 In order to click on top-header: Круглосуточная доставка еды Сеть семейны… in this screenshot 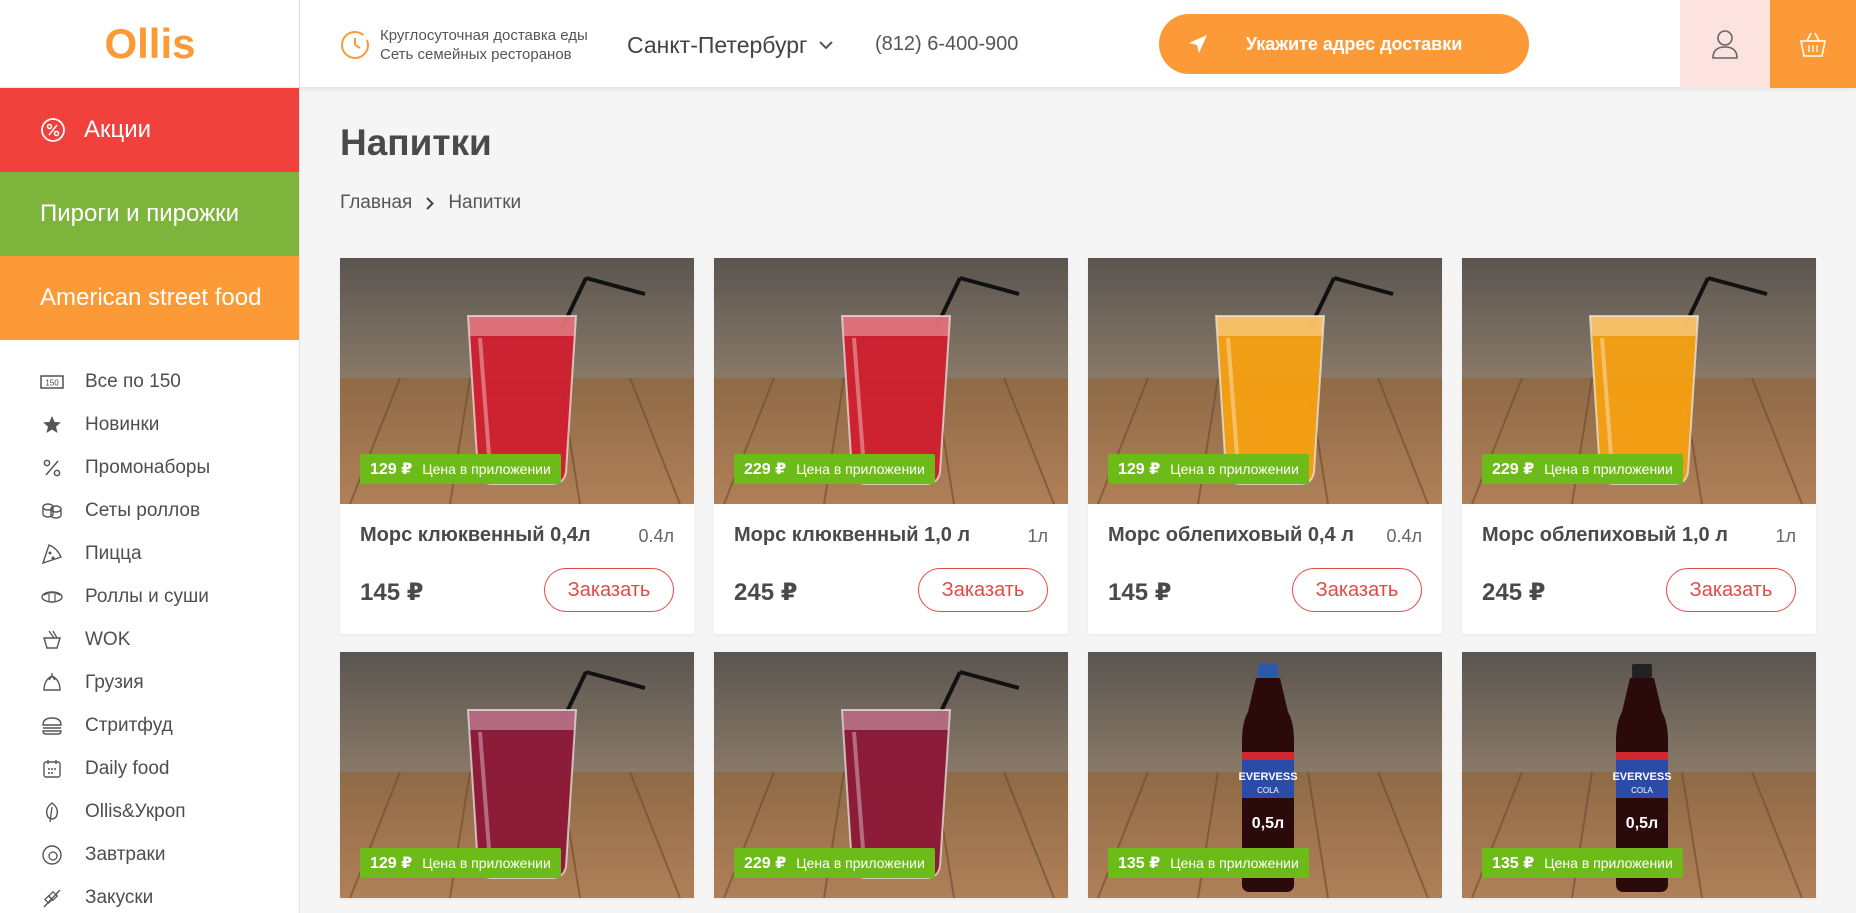, I will do `click(1078, 44)`.